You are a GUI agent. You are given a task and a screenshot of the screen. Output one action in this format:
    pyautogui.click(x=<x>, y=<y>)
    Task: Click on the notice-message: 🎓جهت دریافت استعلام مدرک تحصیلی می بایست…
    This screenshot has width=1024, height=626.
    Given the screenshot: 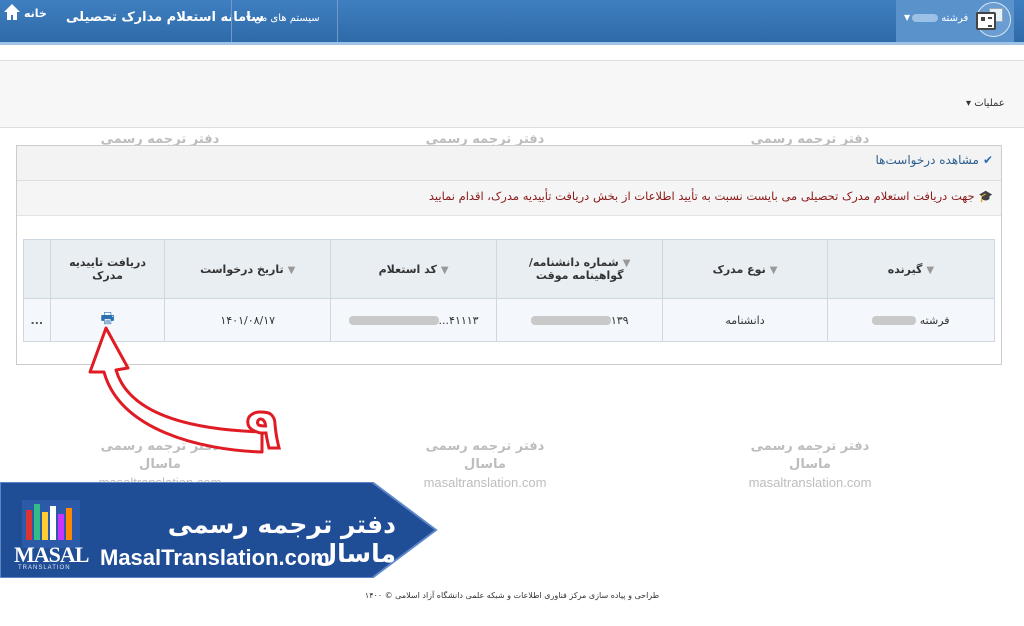 What is the action you would take?
    pyautogui.click(x=509, y=198)
    